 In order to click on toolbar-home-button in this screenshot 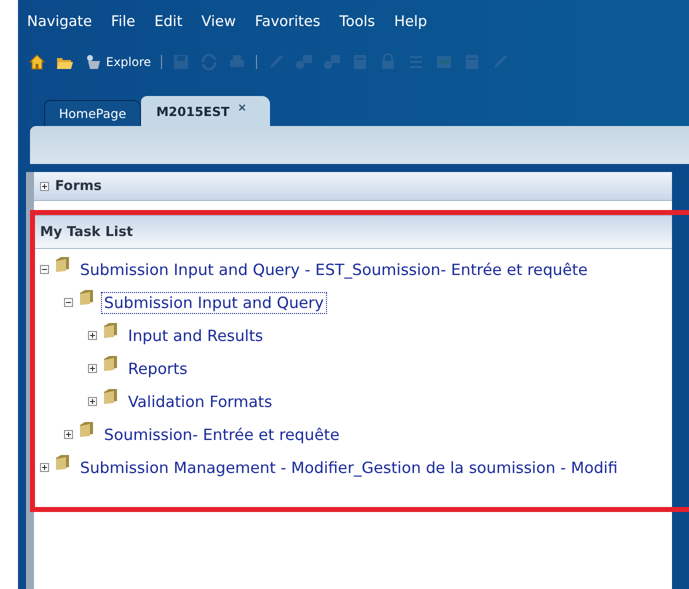, I will do `click(37, 62)`.